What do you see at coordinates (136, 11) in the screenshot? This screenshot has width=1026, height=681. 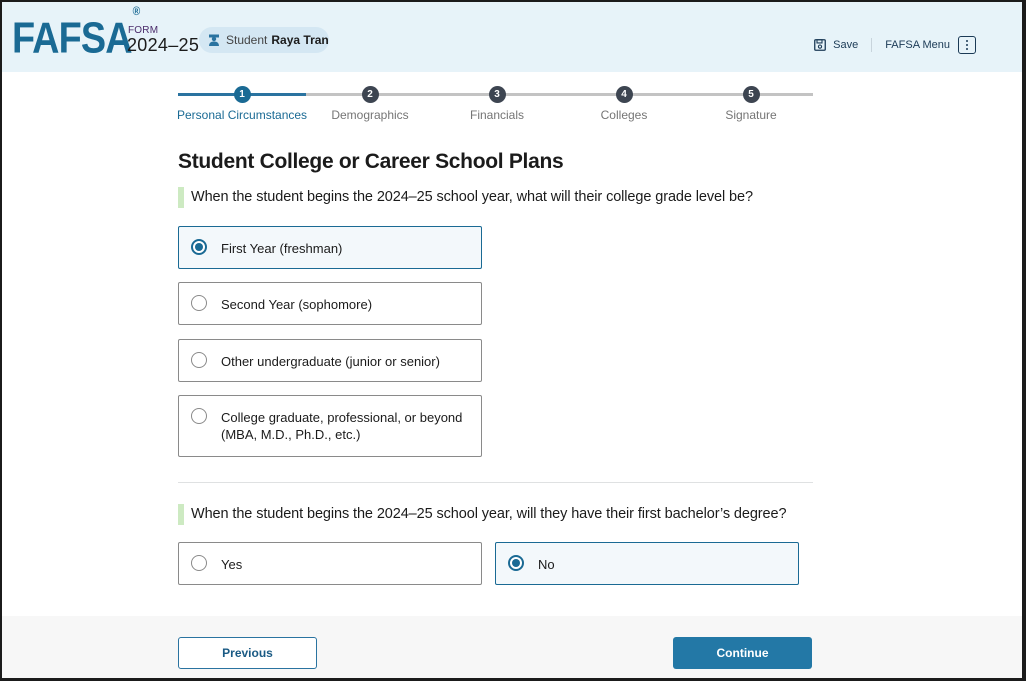 I see `registered-mark: ®` at bounding box center [136, 11].